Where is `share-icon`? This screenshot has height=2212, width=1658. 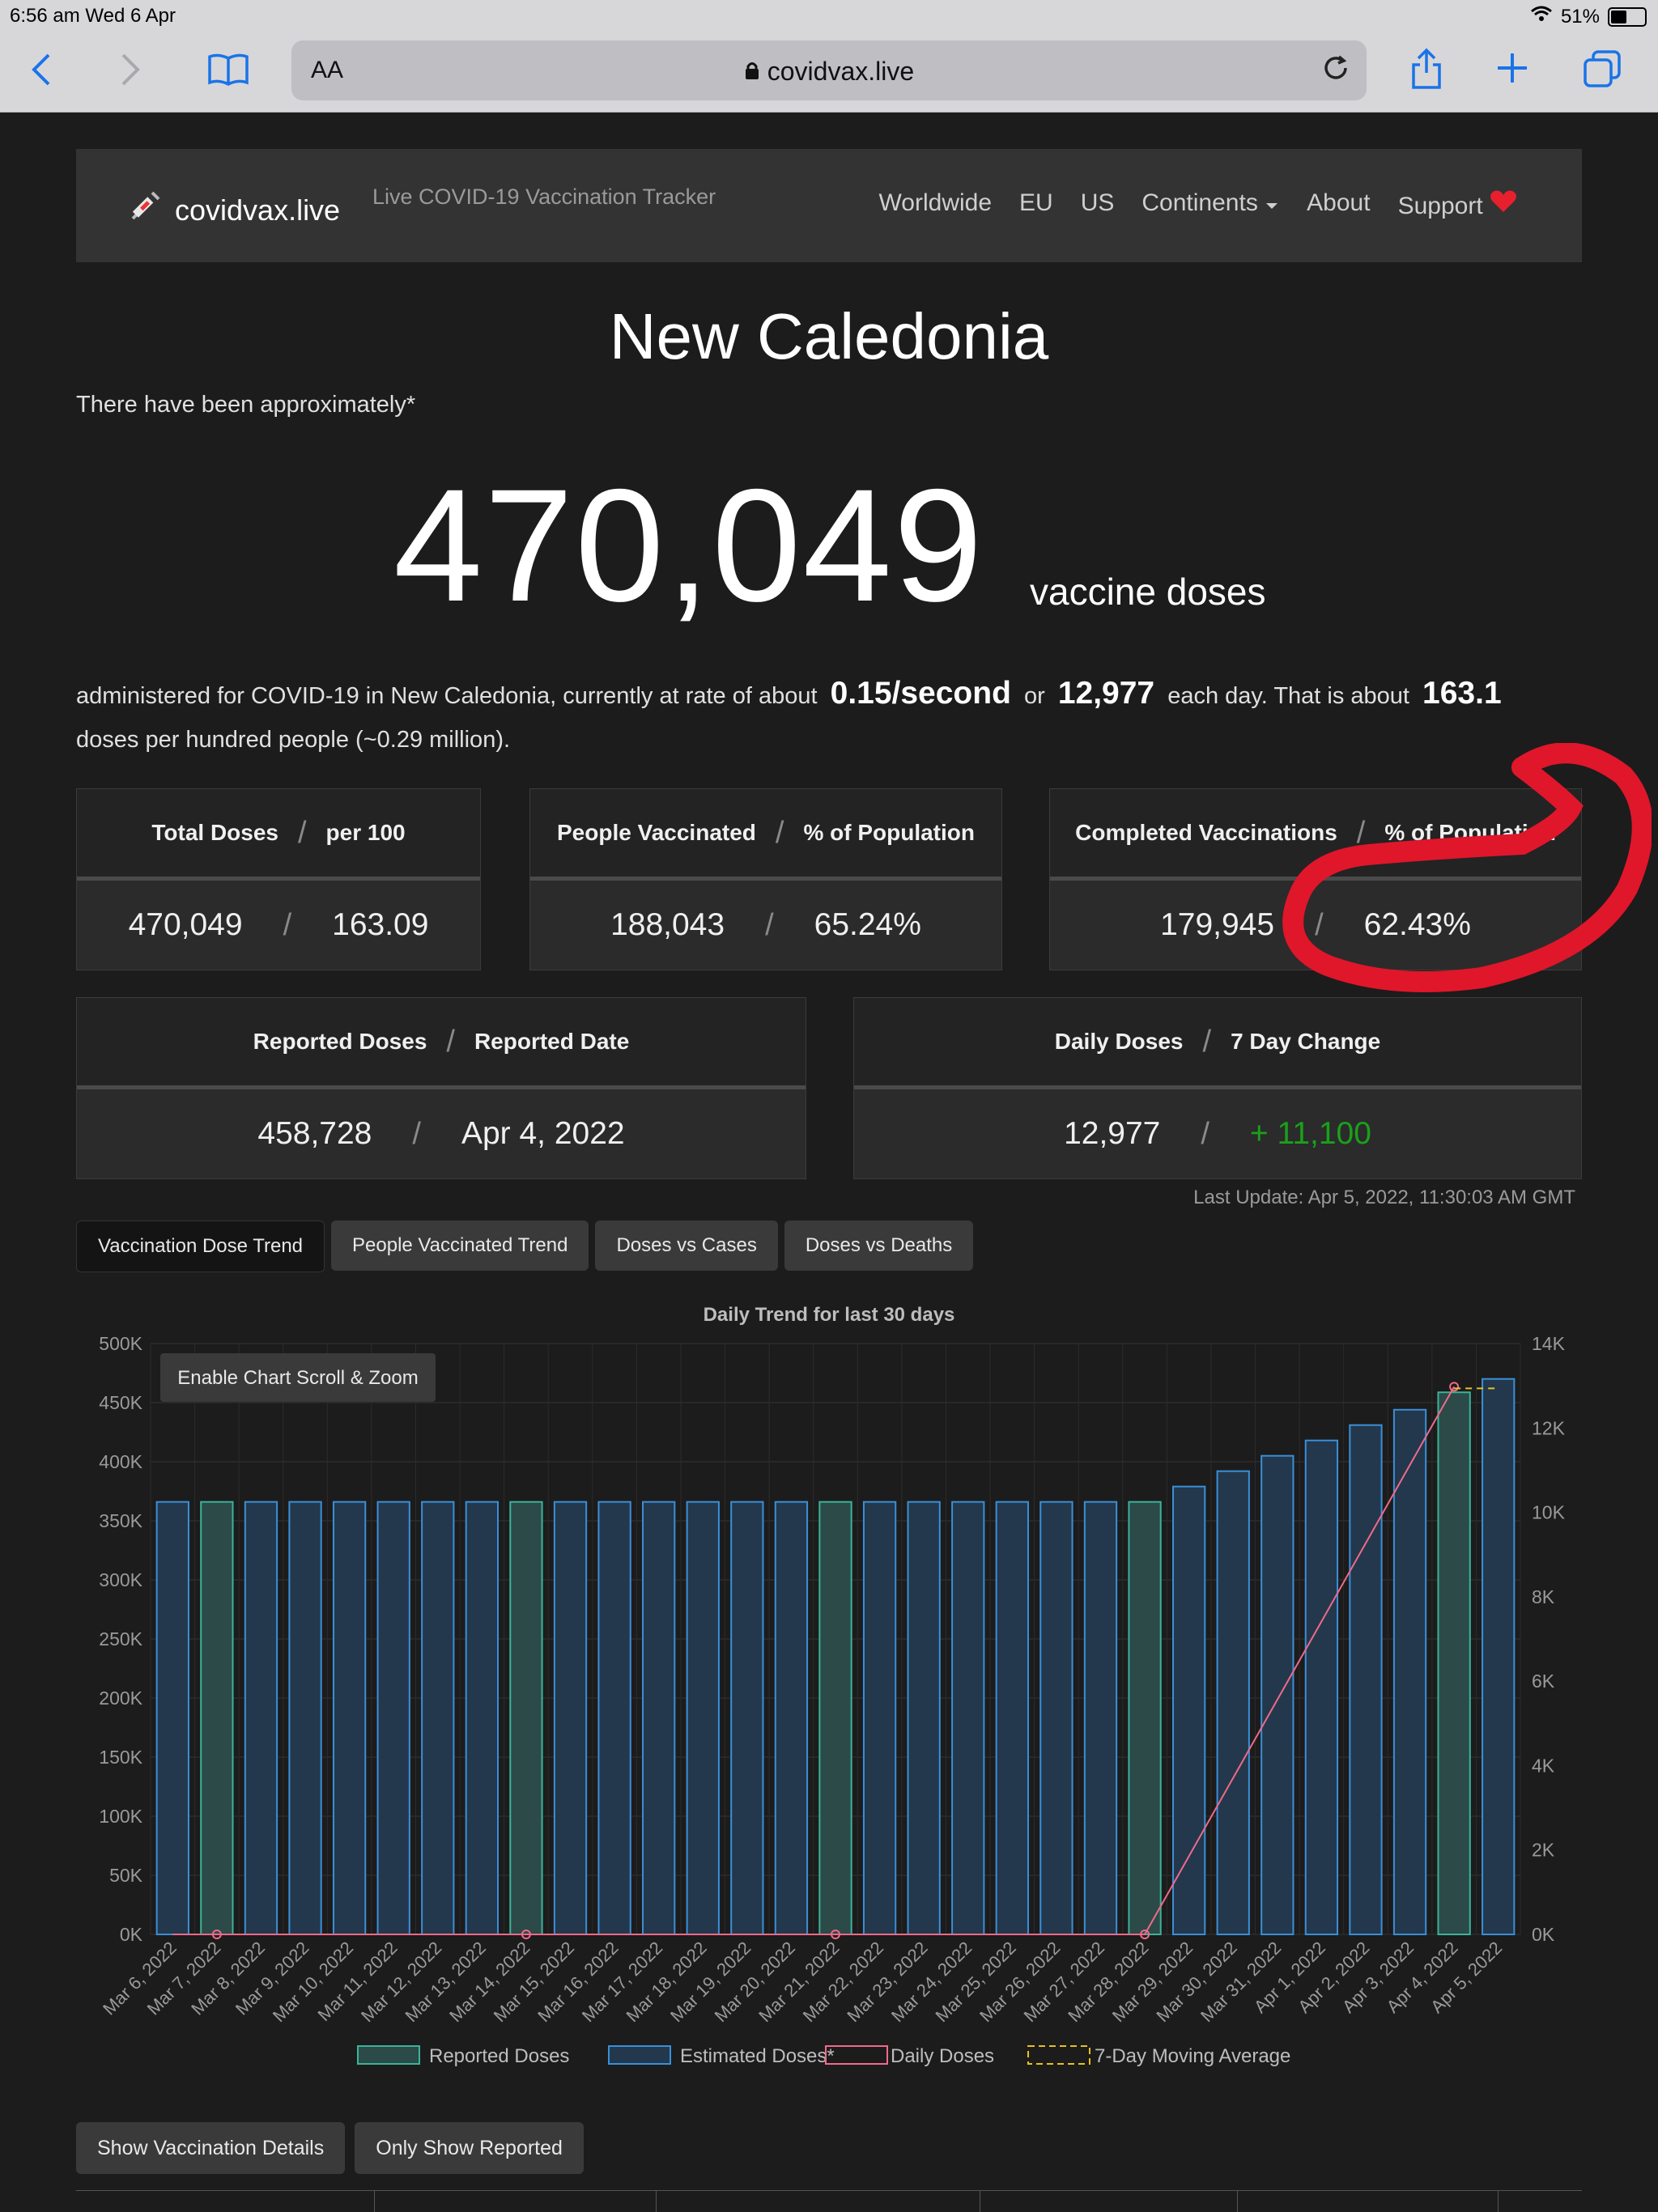
share-icon is located at coordinates (1426, 72).